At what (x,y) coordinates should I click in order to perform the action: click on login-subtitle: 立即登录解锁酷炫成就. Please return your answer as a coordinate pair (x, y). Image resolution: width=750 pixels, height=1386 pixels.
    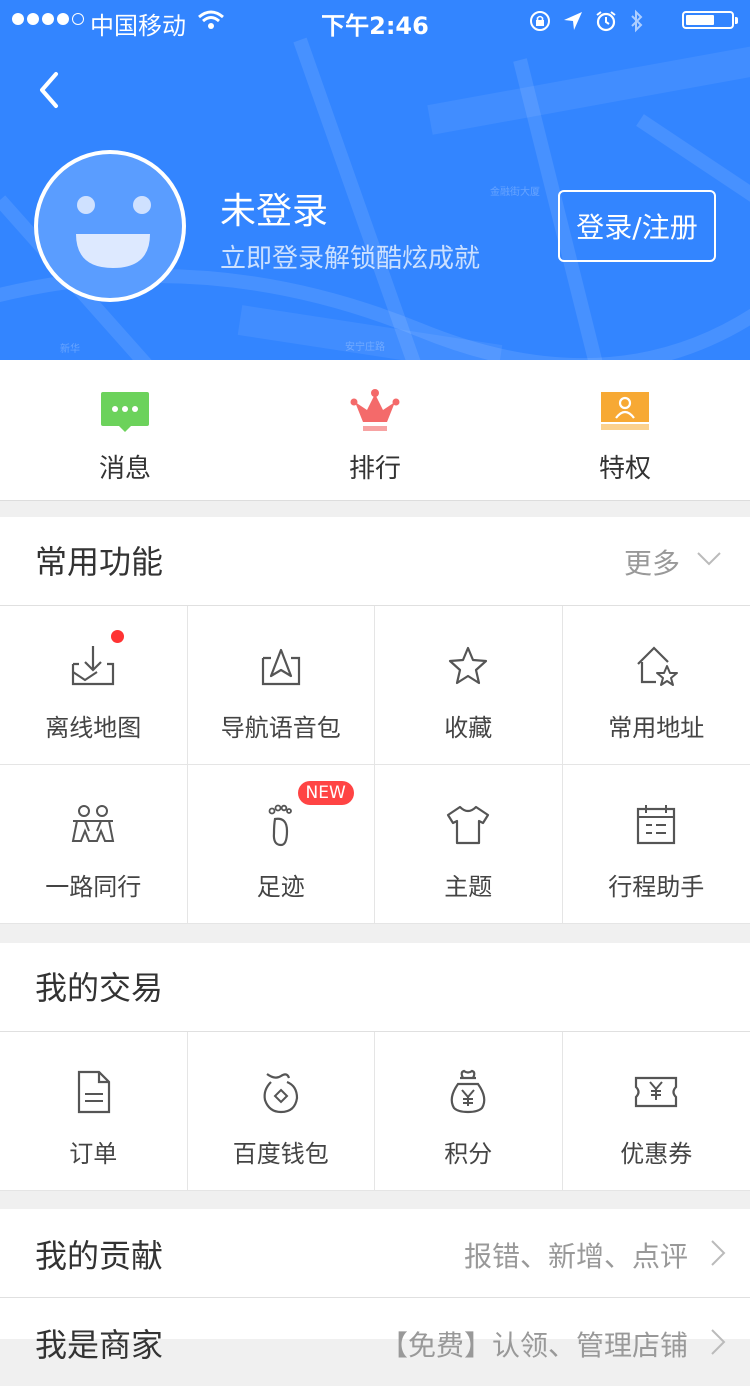
    Looking at the image, I should click on (350, 256).